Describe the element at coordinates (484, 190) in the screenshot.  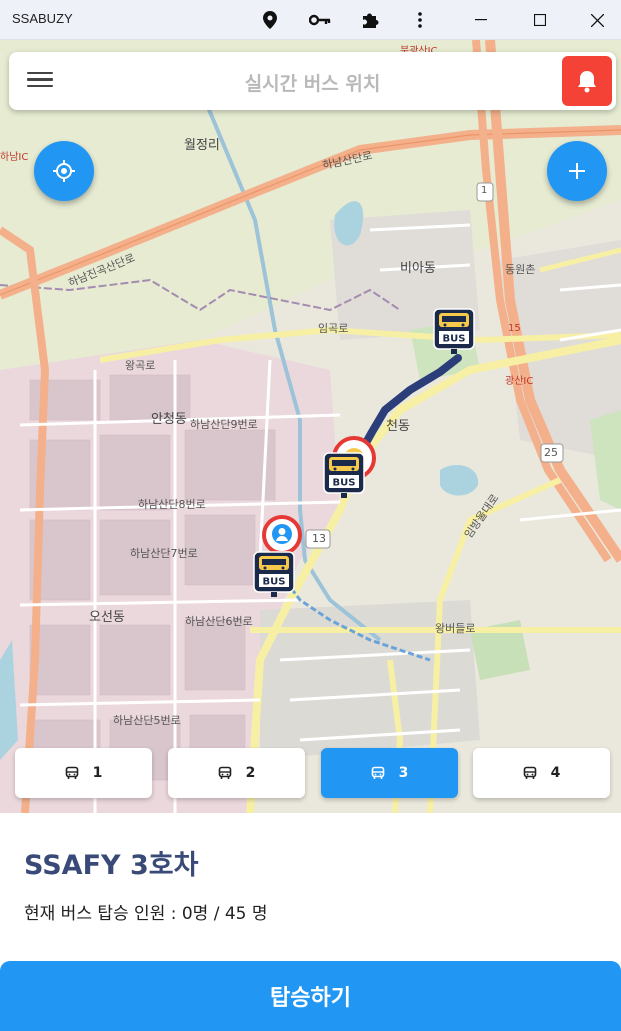
I see `map-label-road-number: 1` at that location.